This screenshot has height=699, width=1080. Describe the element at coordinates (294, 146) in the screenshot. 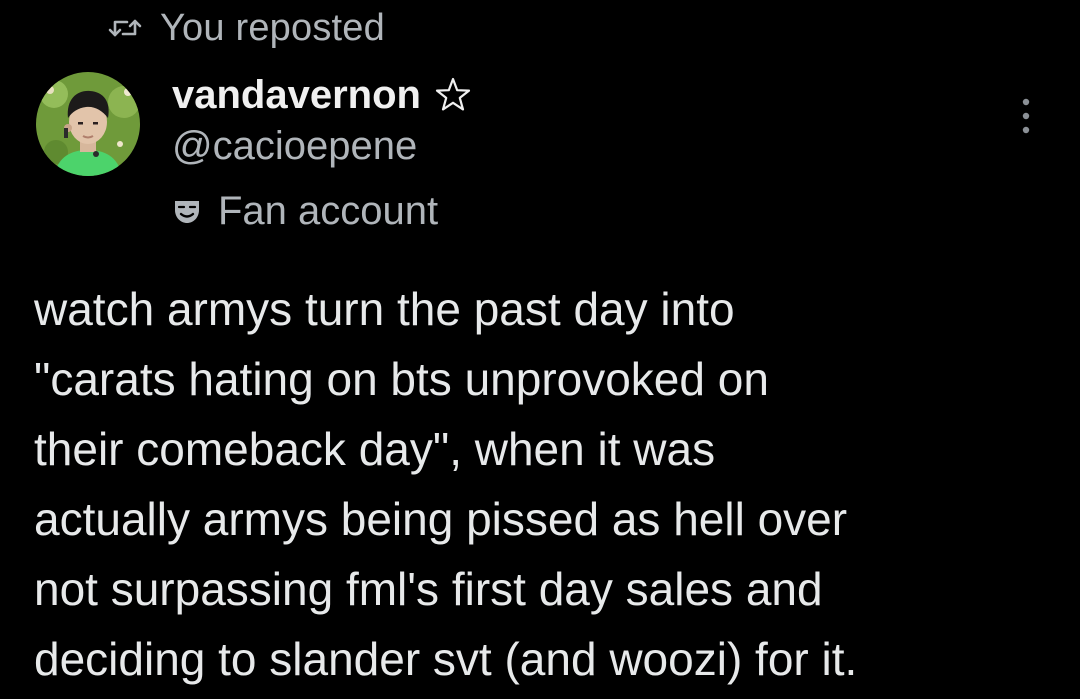

I see `user-handle: @cacioepene` at that location.